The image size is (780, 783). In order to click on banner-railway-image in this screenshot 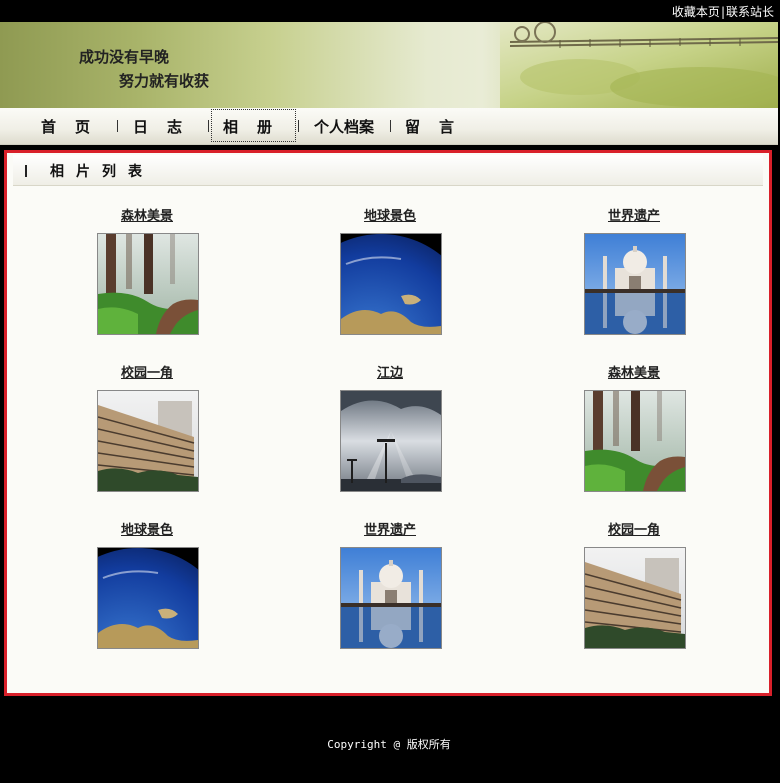, I will do `click(639, 65)`.